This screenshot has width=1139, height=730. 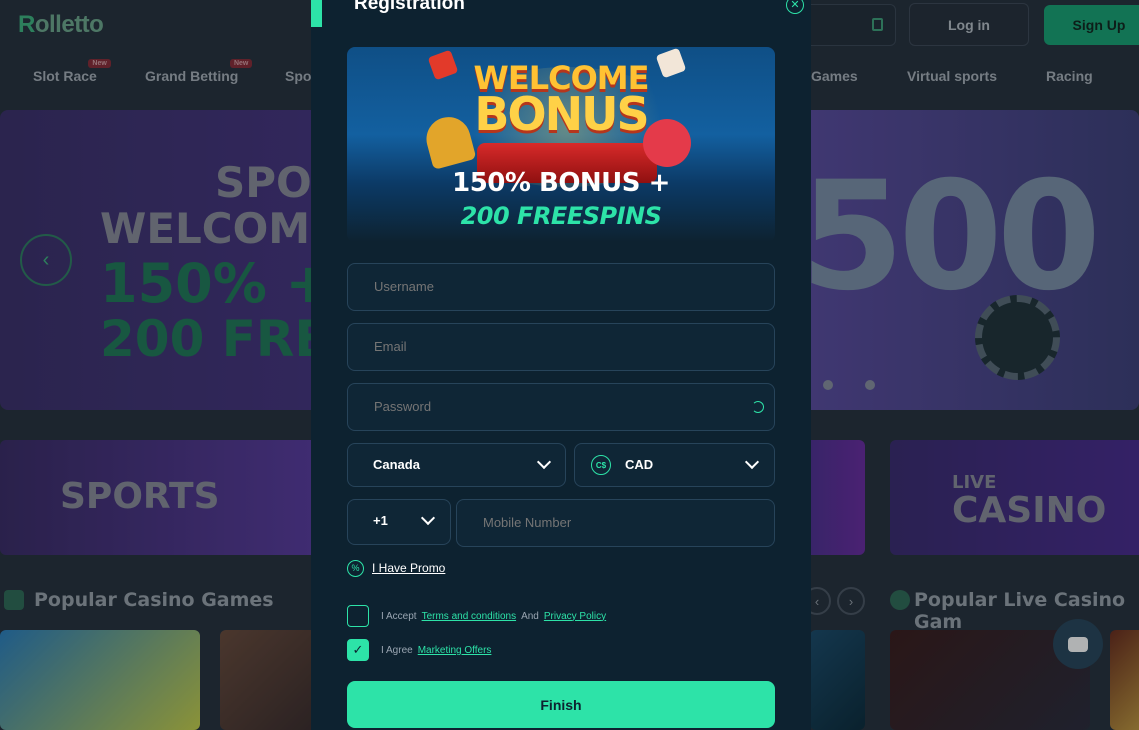 I want to click on marketing-prefix: I Agree, so click(x=397, y=650).